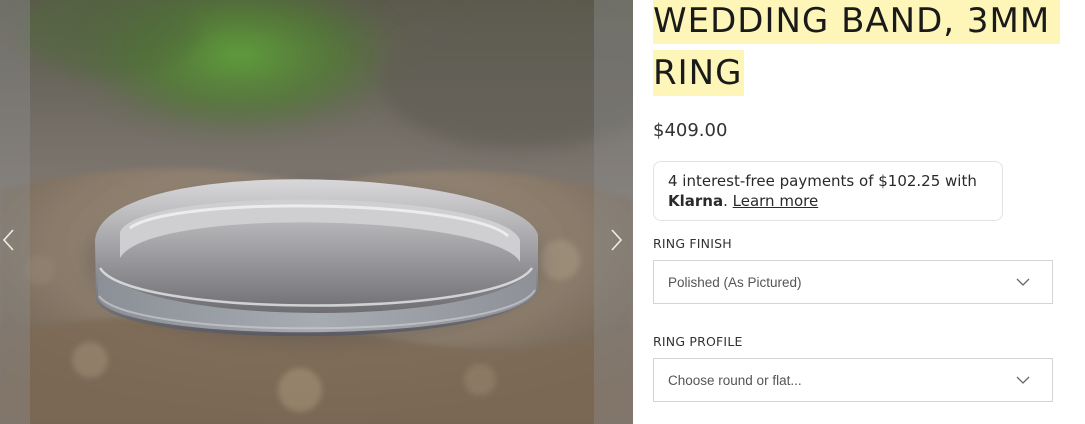  What do you see at coordinates (735, 282) in the screenshot?
I see `ring-finish-value: Polished (As Pictured)` at bounding box center [735, 282].